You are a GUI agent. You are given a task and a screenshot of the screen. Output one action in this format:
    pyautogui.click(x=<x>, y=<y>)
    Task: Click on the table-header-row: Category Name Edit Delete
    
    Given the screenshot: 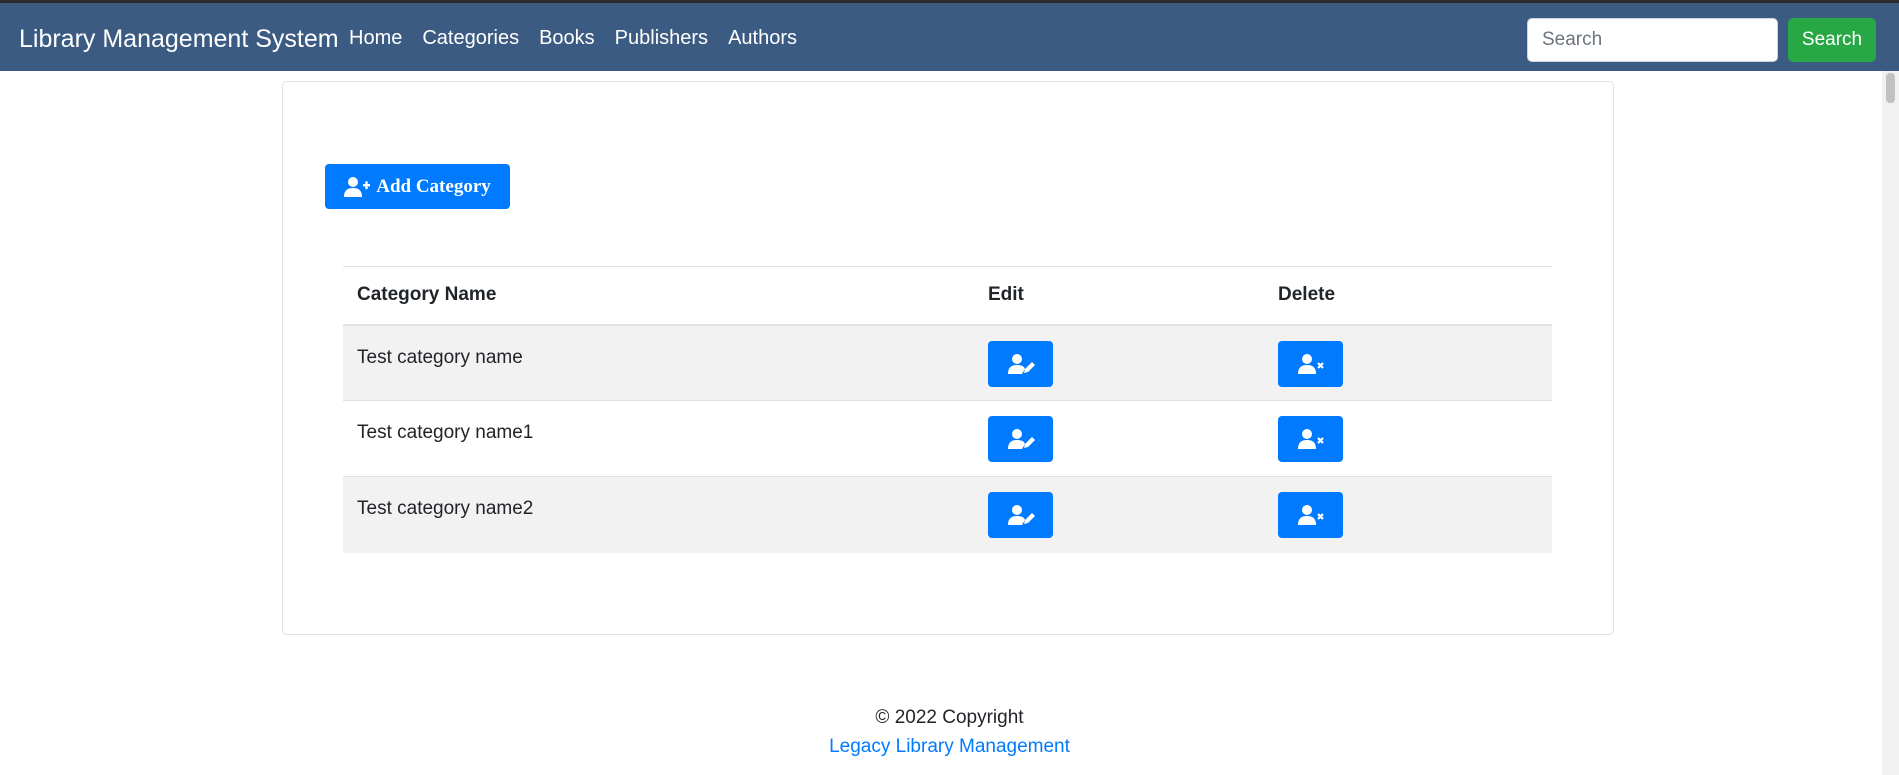 What is the action you would take?
    pyautogui.click(x=947, y=296)
    